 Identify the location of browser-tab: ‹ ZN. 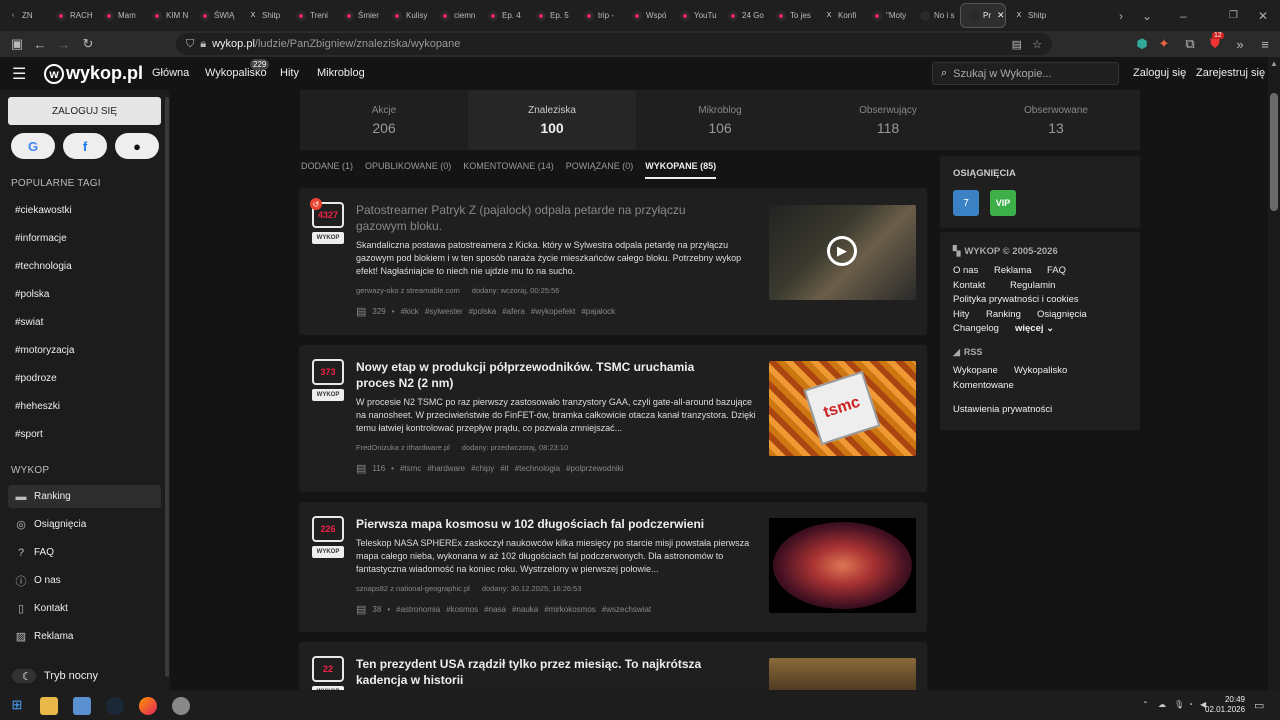
(24, 15).